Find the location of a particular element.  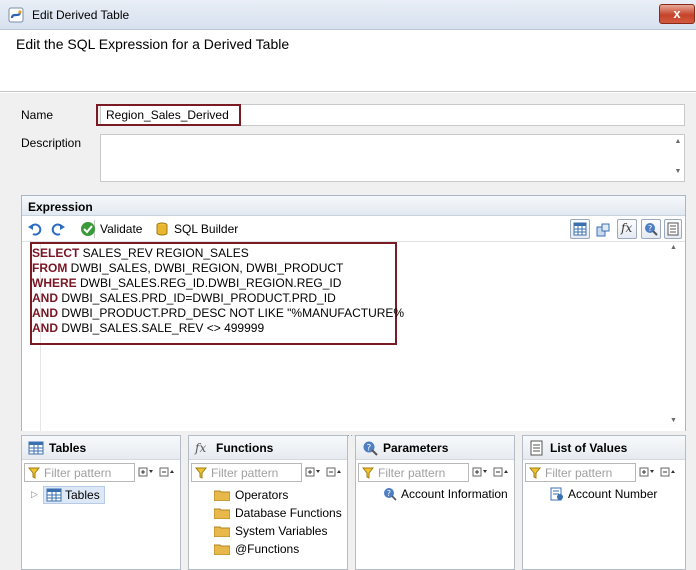

functions-panel-title: Functions is located at coordinates (245, 448).